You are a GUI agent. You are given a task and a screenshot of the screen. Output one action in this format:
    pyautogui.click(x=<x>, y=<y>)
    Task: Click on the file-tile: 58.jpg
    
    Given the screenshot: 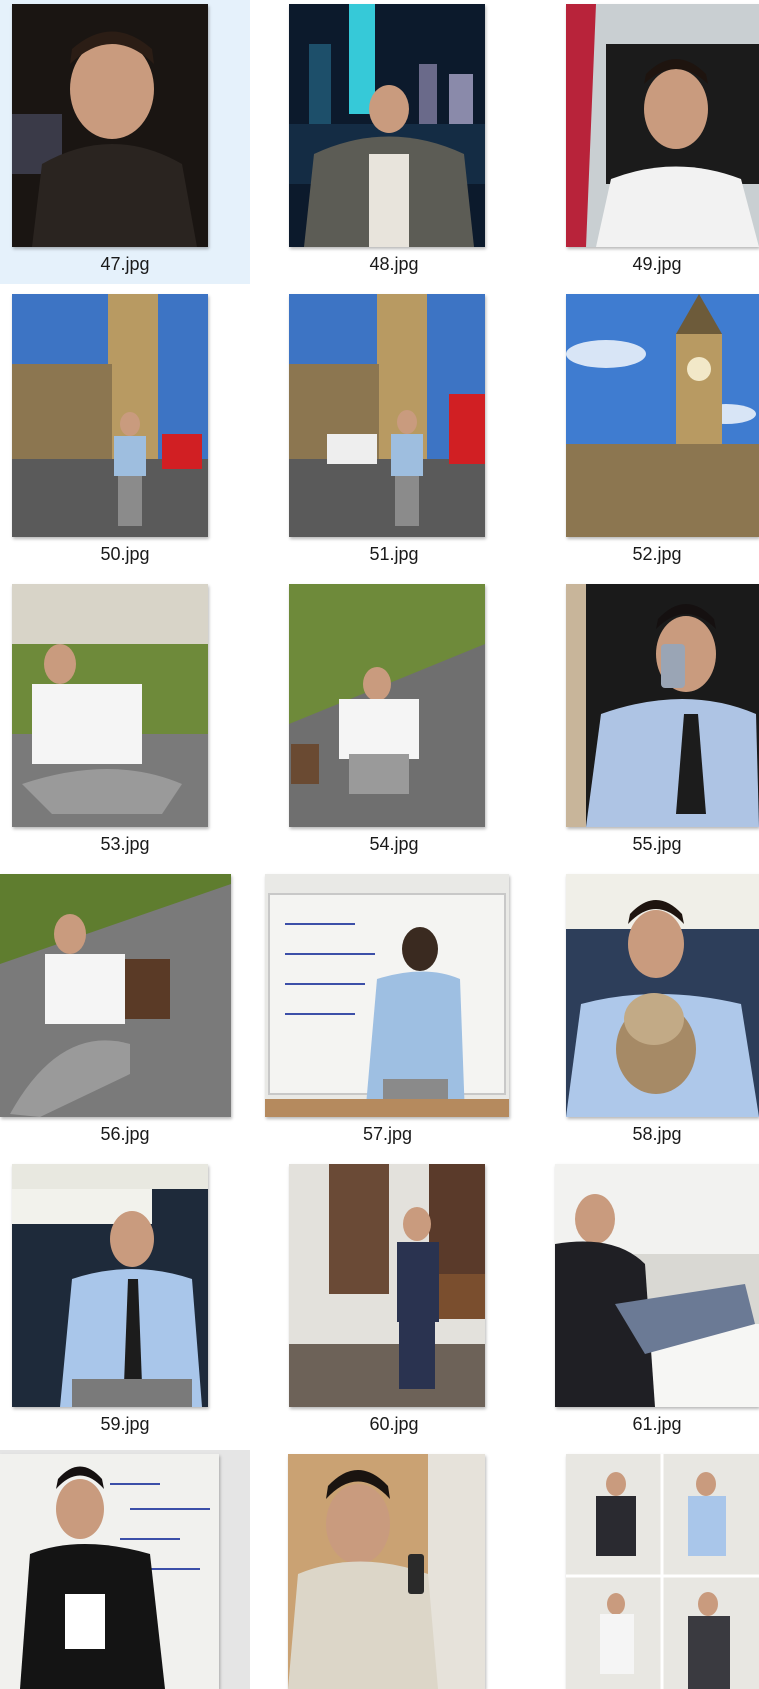 What is the action you would take?
    pyautogui.click(x=657, y=1012)
    